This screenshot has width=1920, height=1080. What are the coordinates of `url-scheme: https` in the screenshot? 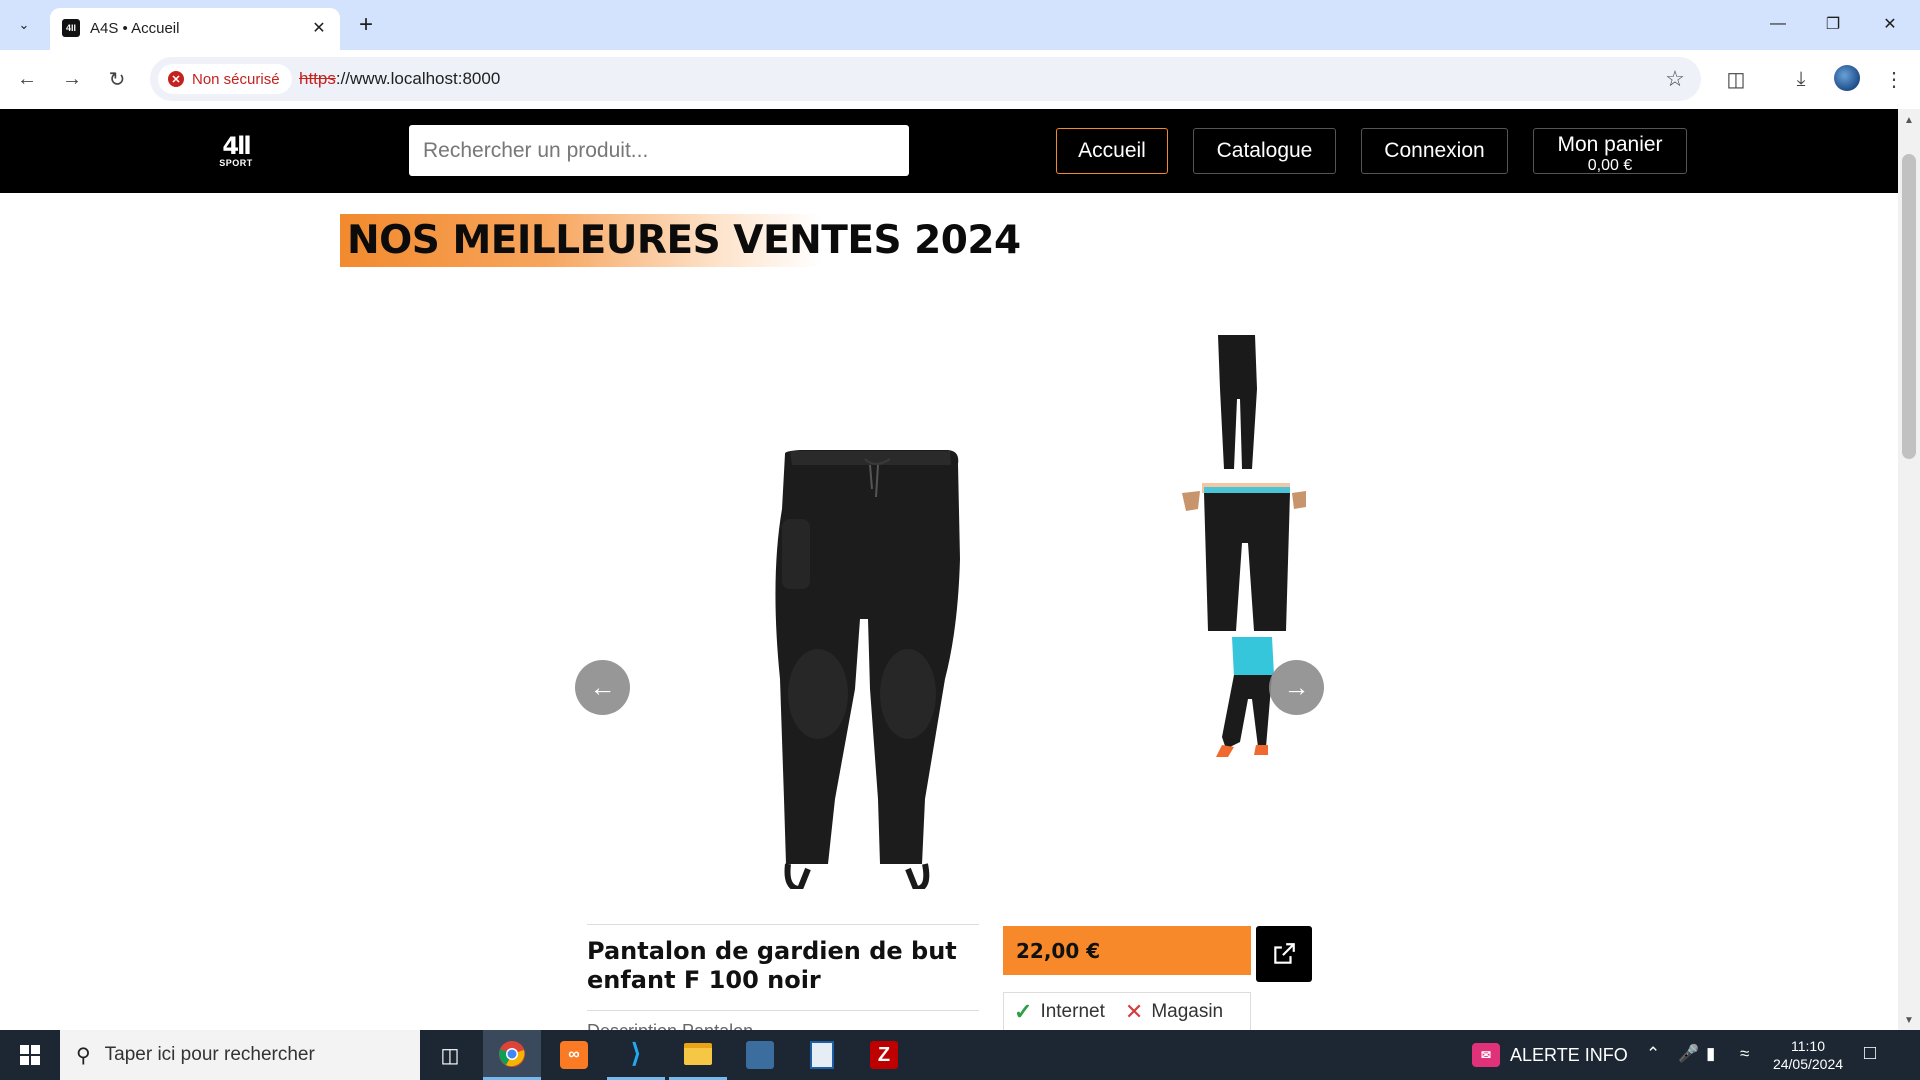 It's located at (317, 78).